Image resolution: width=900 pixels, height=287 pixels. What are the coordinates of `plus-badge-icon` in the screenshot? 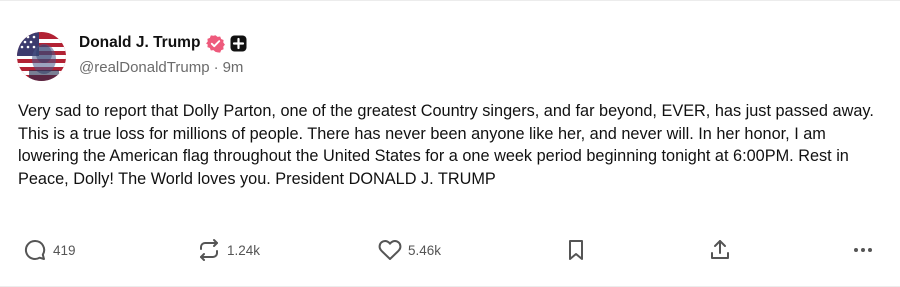 It's located at (238, 43).